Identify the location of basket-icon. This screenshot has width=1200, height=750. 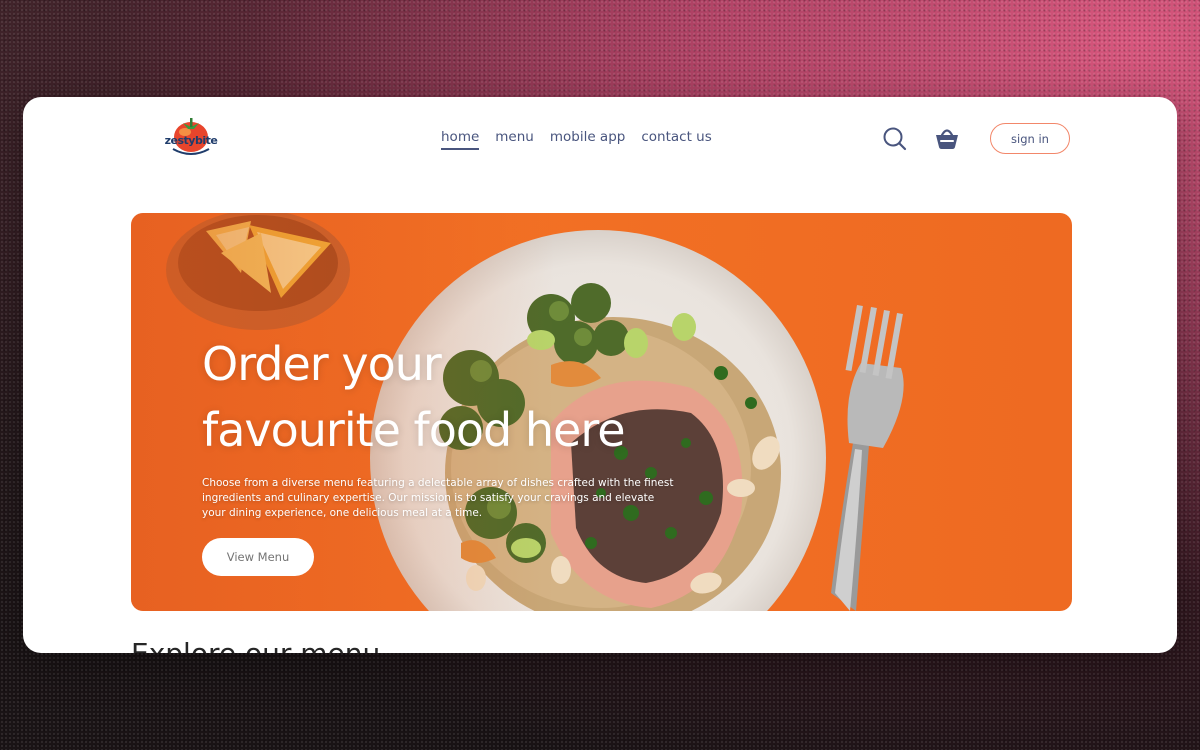
(947, 139).